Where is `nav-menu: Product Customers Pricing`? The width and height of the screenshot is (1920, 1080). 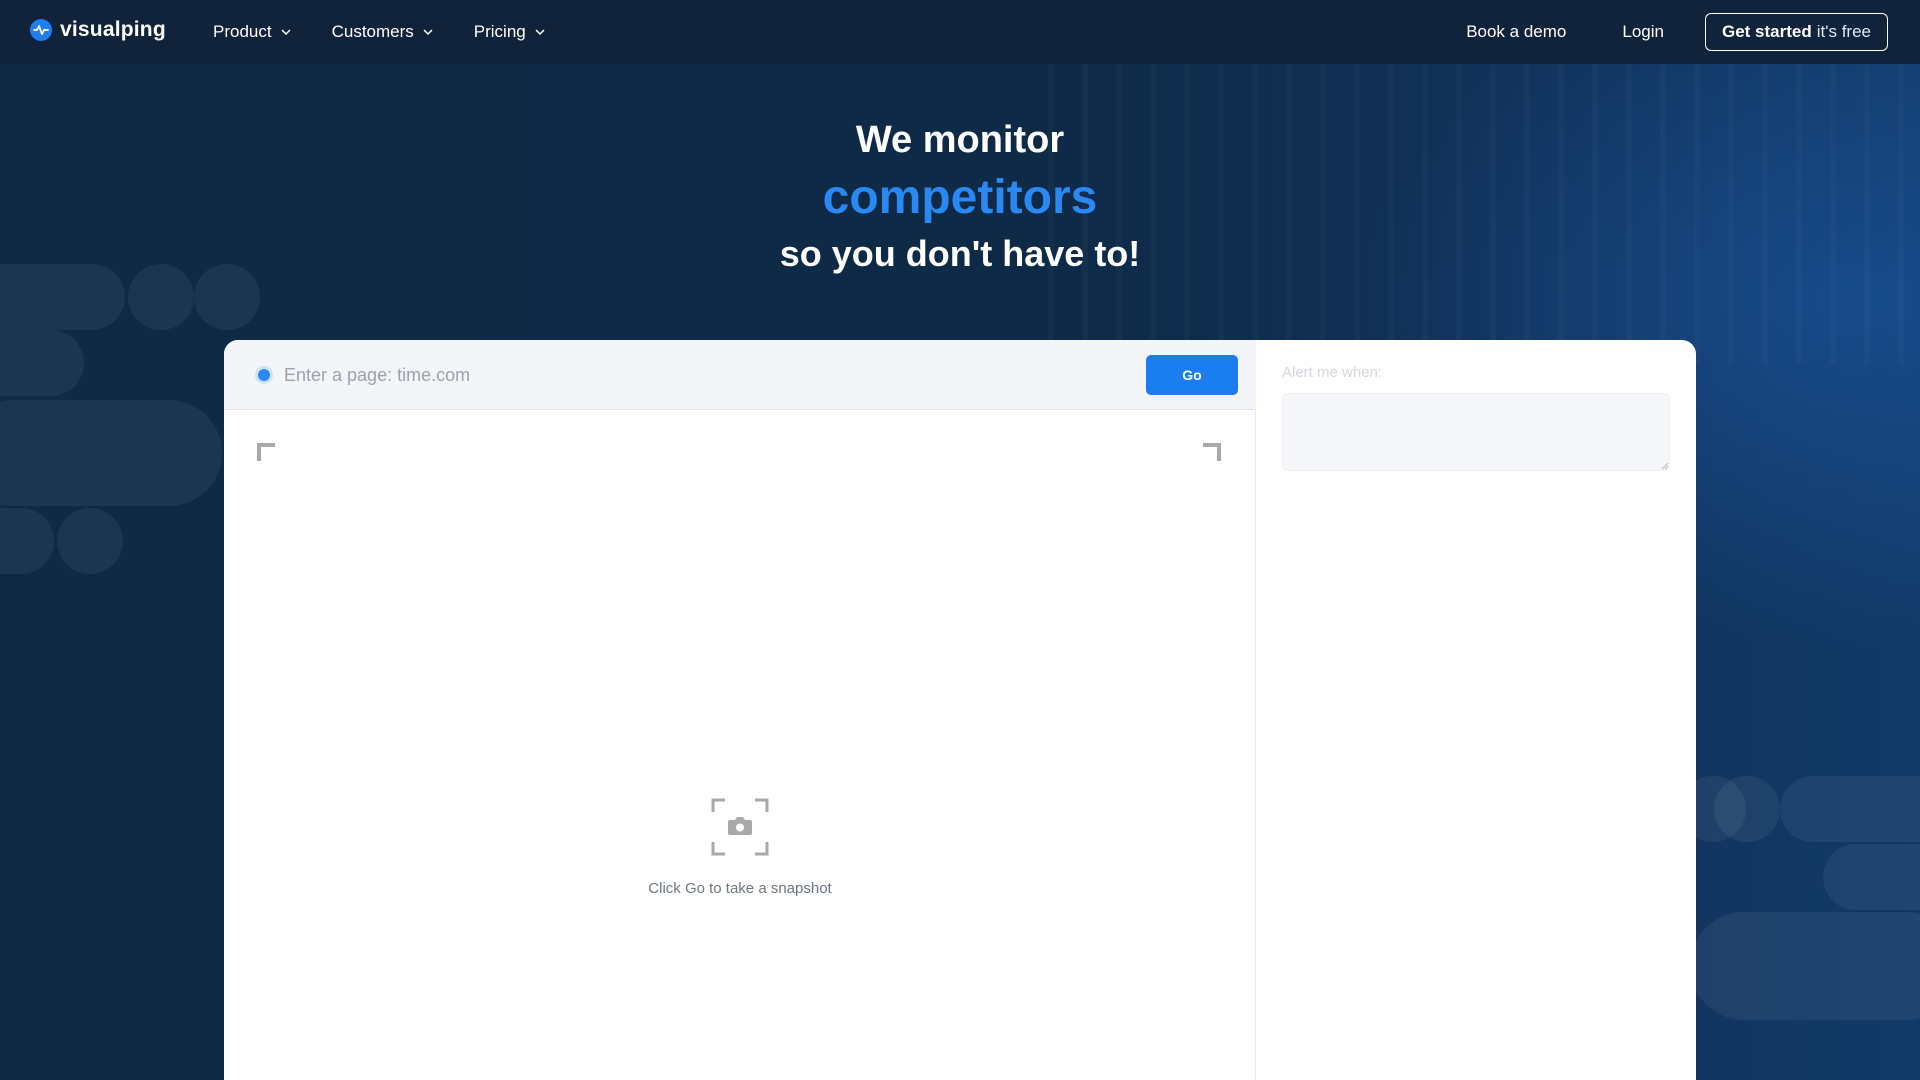 nav-menu: Product Customers Pricing is located at coordinates (379, 32).